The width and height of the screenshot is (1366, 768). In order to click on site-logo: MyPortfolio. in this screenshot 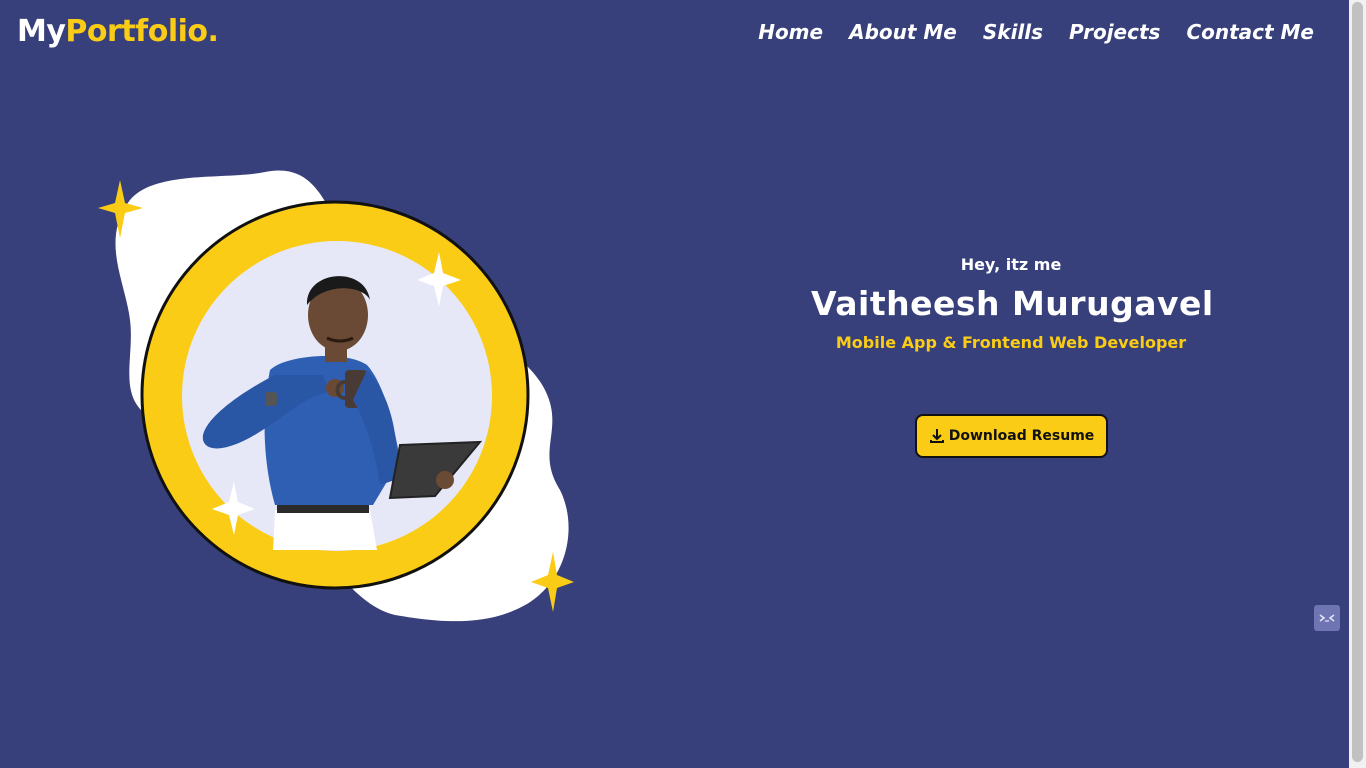, I will do `click(118, 31)`.